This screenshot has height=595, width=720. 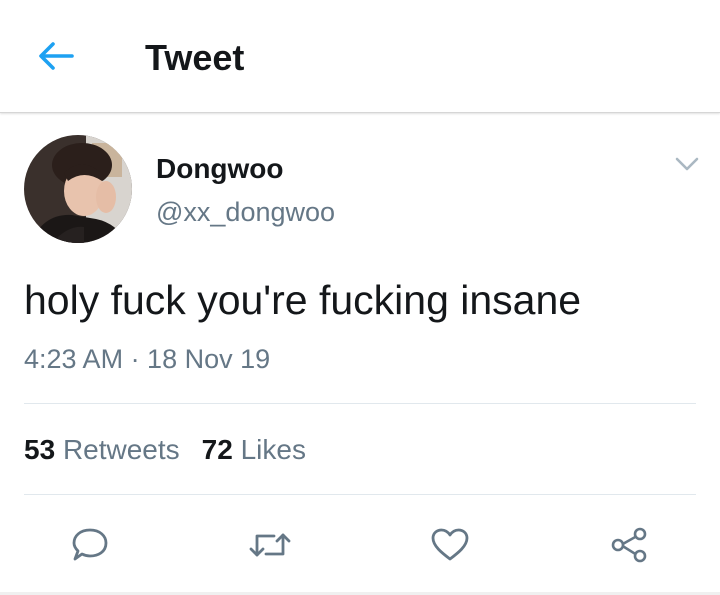 I want to click on reply-button, so click(x=90, y=545).